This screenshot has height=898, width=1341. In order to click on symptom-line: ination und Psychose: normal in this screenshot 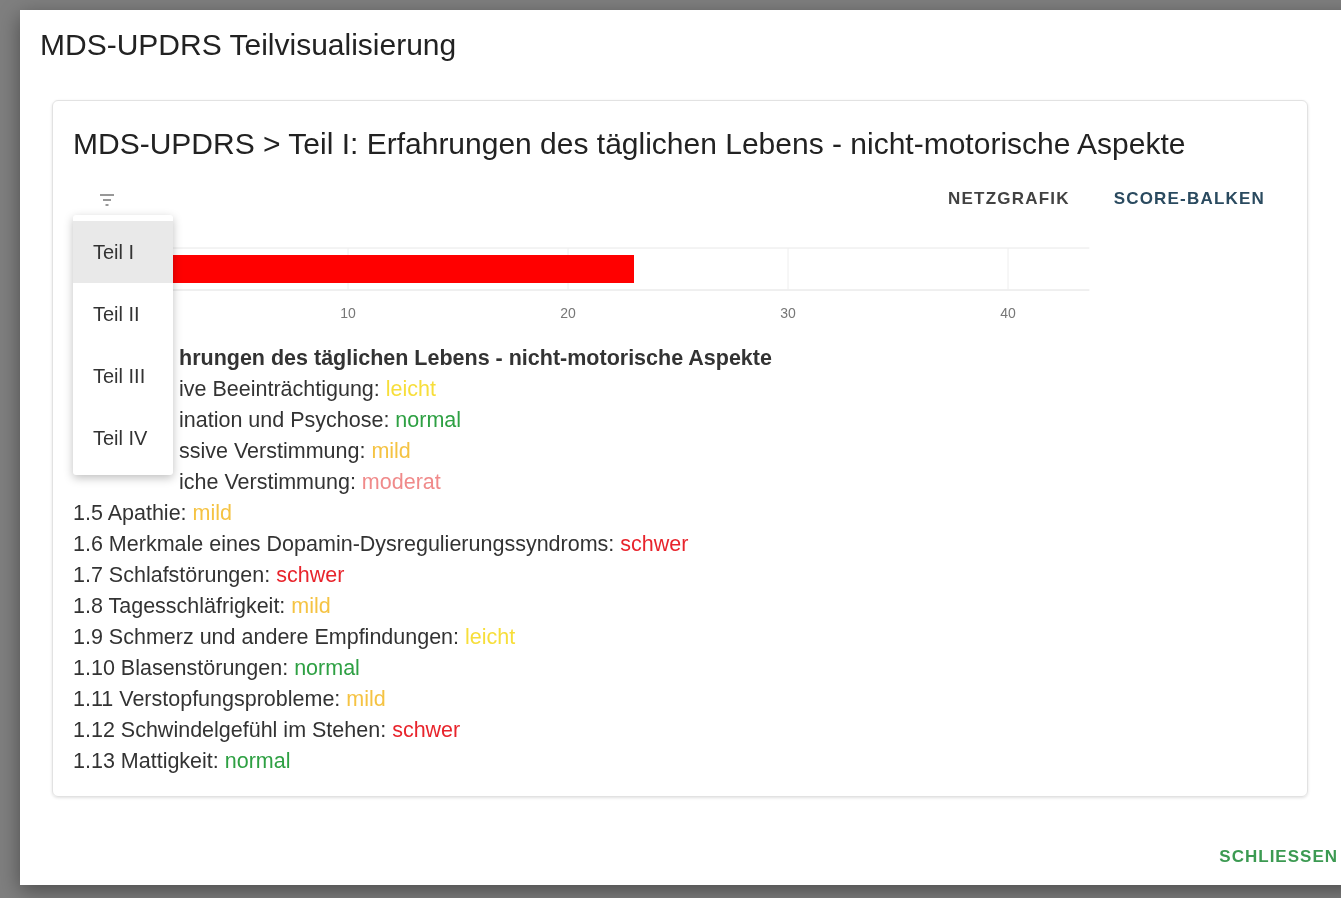, I will do `click(320, 420)`.